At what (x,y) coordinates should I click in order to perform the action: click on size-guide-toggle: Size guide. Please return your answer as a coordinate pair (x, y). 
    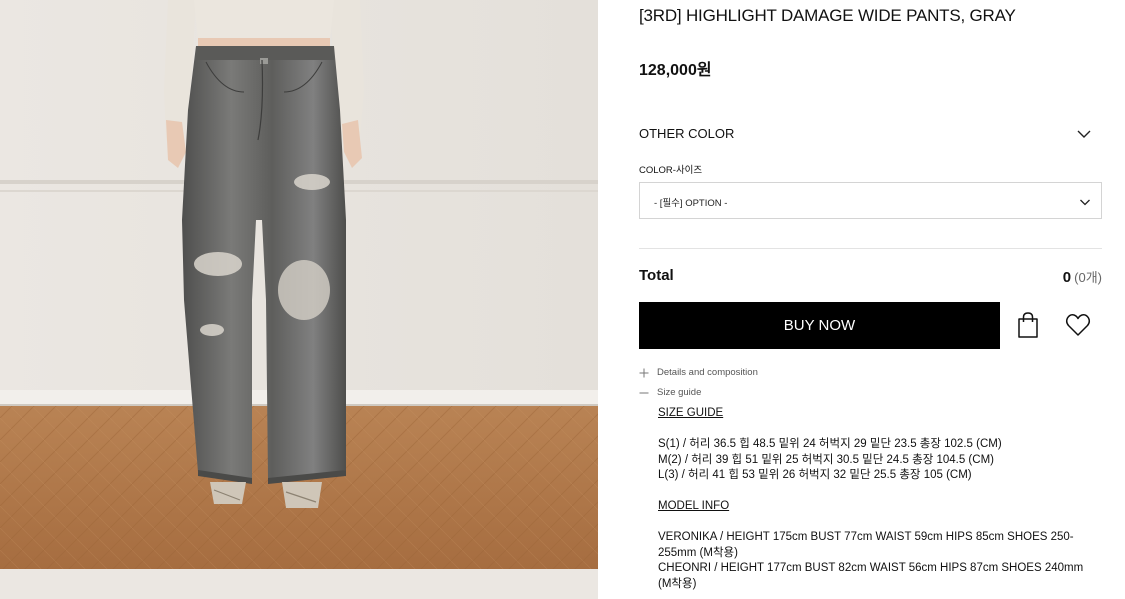
    Looking at the image, I should click on (670, 392).